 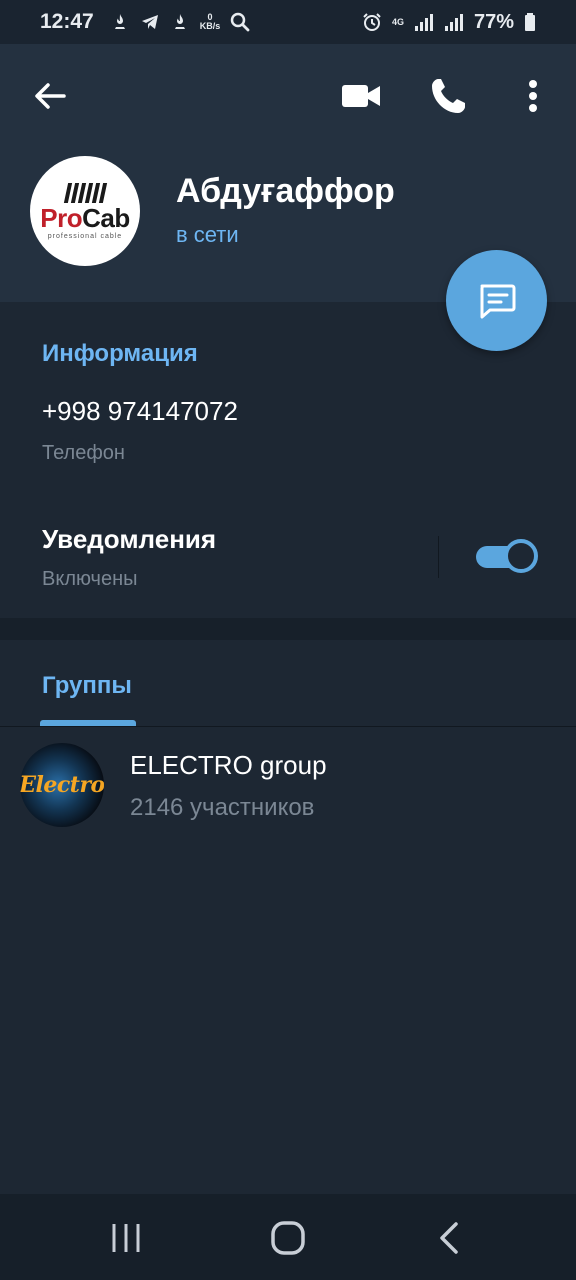 What do you see at coordinates (85, 192) in the screenshot?
I see `avatar-logo-stripes` at bounding box center [85, 192].